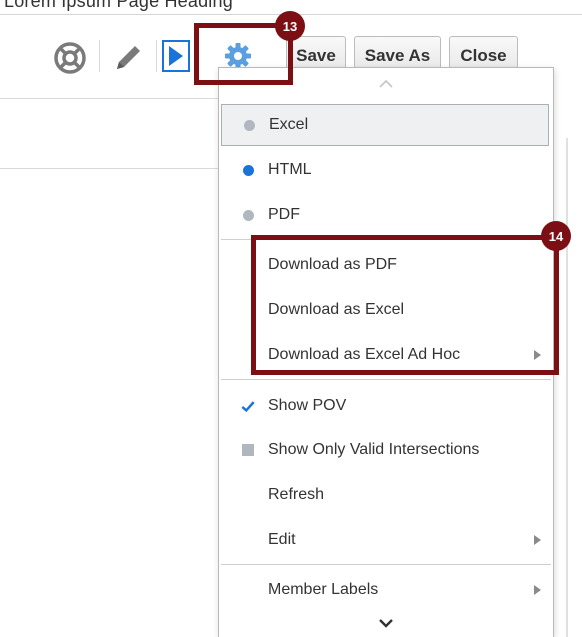 The image size is (582, 637). What do you see at coordinates (284, 214) in the screenshot?
I see `menu-item-label: PDF` at bounding box center [284, 214].